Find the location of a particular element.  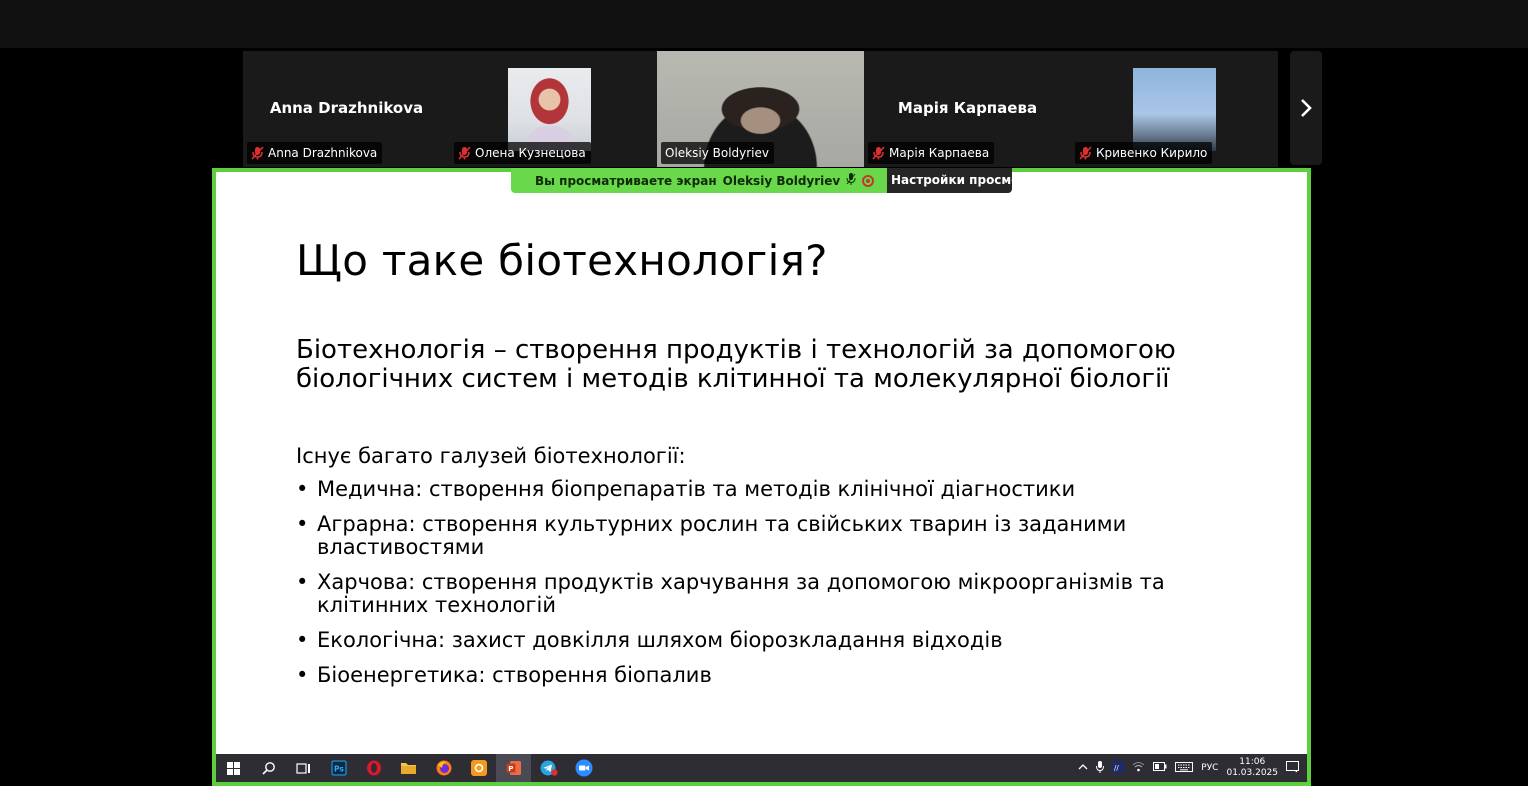

participant-label-text: Oleksiy Boldyriev is located at coordinates (717, 153).